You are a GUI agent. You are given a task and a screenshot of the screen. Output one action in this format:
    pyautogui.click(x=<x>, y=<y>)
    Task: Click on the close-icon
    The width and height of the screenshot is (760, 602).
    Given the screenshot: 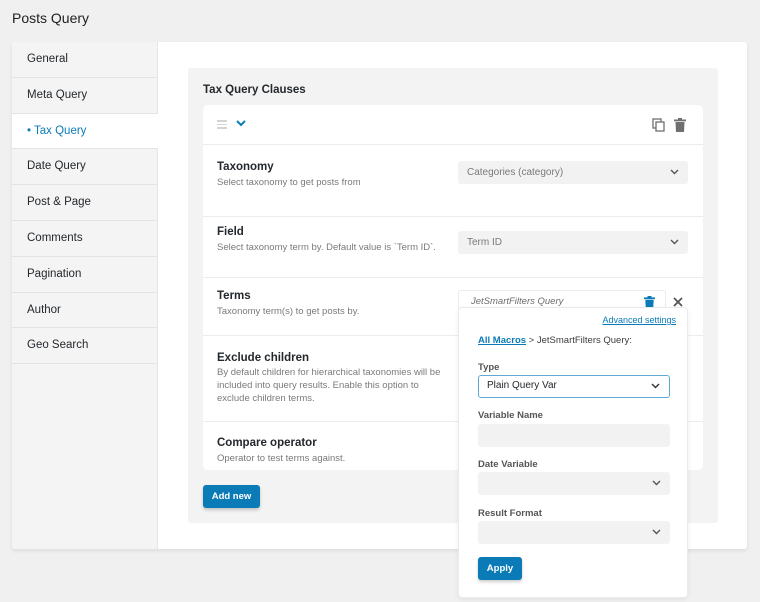 What is the action you would take?
    pyautogui.click(x=678, y=302)
    